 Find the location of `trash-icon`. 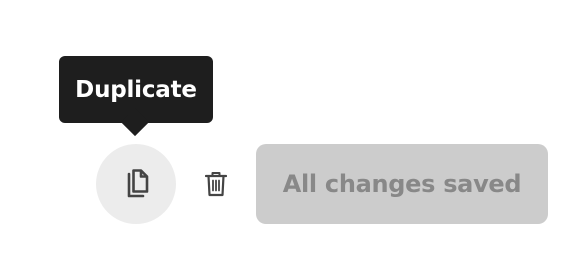

trash-icon is located at coordinates (216, 184).